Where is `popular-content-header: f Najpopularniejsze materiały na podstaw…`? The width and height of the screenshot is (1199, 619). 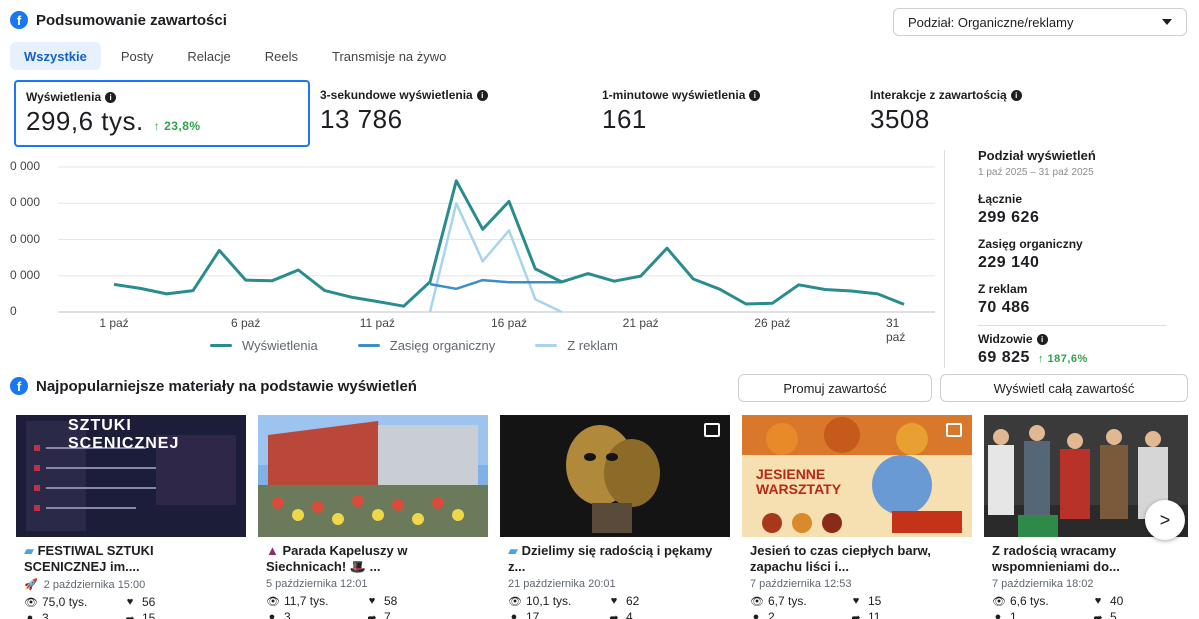
popular-content-header: f Najpopularniejsze materiały na podstaw… is located at coordinates (213, 386).